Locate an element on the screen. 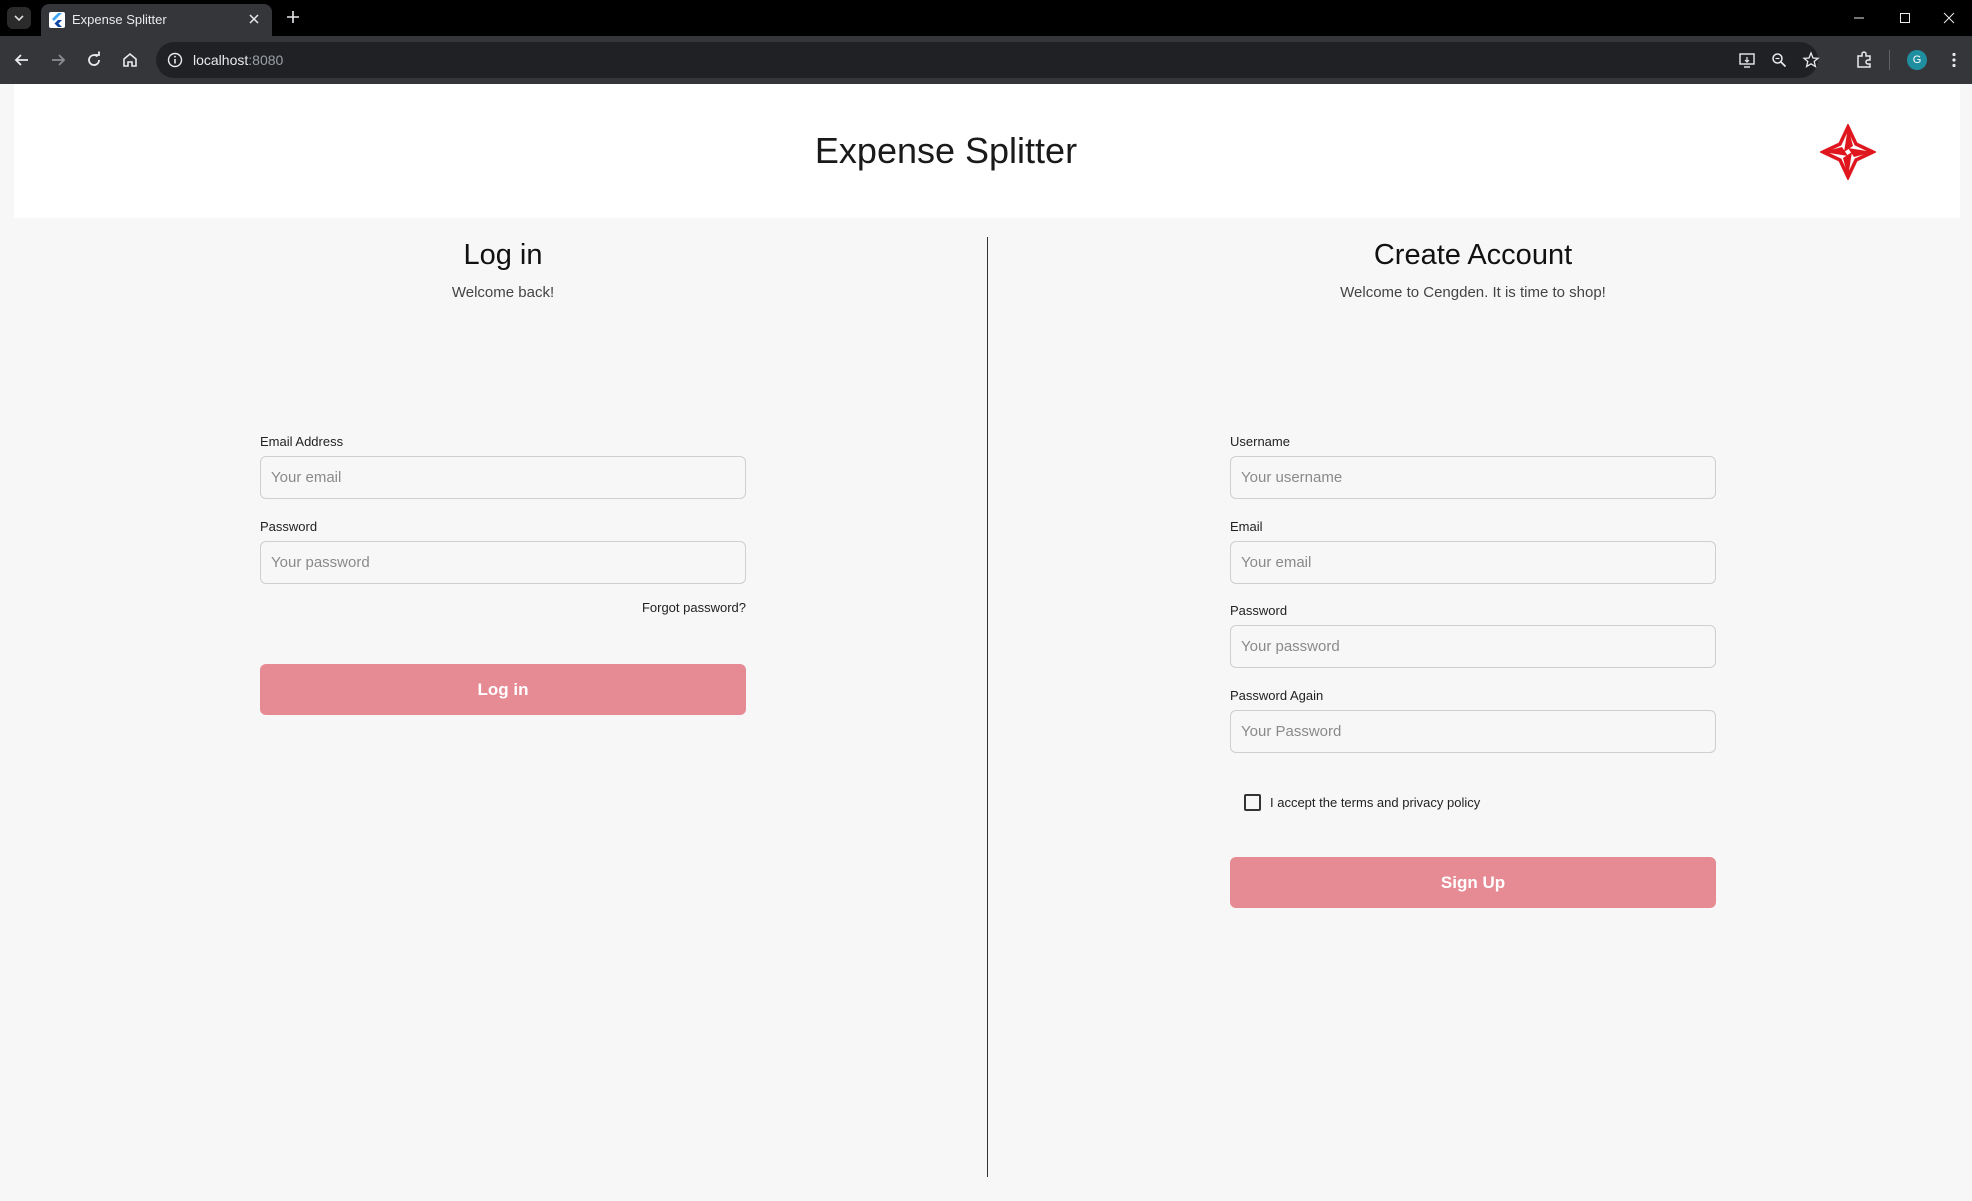  signup-password-again-label: Password Again is located at coordinates (1277, 695).